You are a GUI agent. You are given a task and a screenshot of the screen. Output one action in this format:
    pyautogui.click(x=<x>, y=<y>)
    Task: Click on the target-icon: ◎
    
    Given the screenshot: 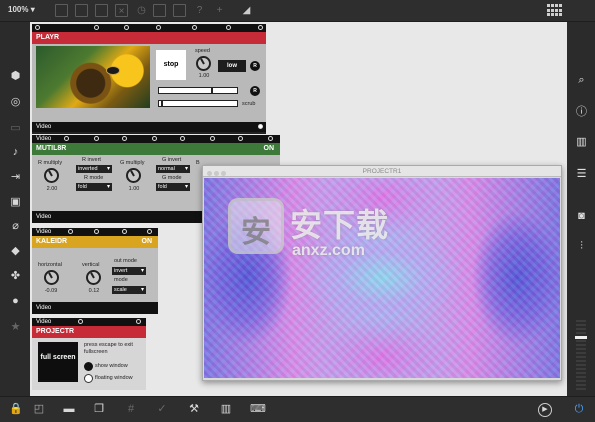 What is the action you would take?
    pyautogui.click(x=15, y=102)
    